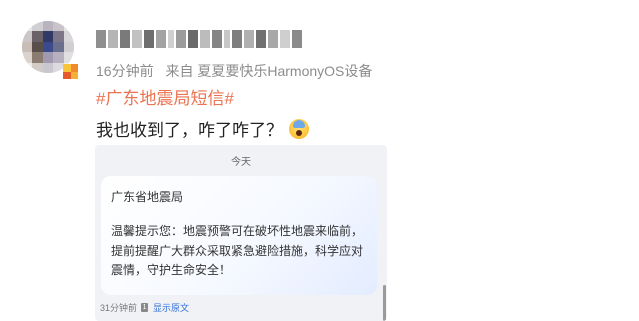 The height and width of the screenshot is (321, 639). What do you see at coordinates (119, 308) in the screenshot?
I see `sms-time: 31分钟前` at bounding box center [119, 308].